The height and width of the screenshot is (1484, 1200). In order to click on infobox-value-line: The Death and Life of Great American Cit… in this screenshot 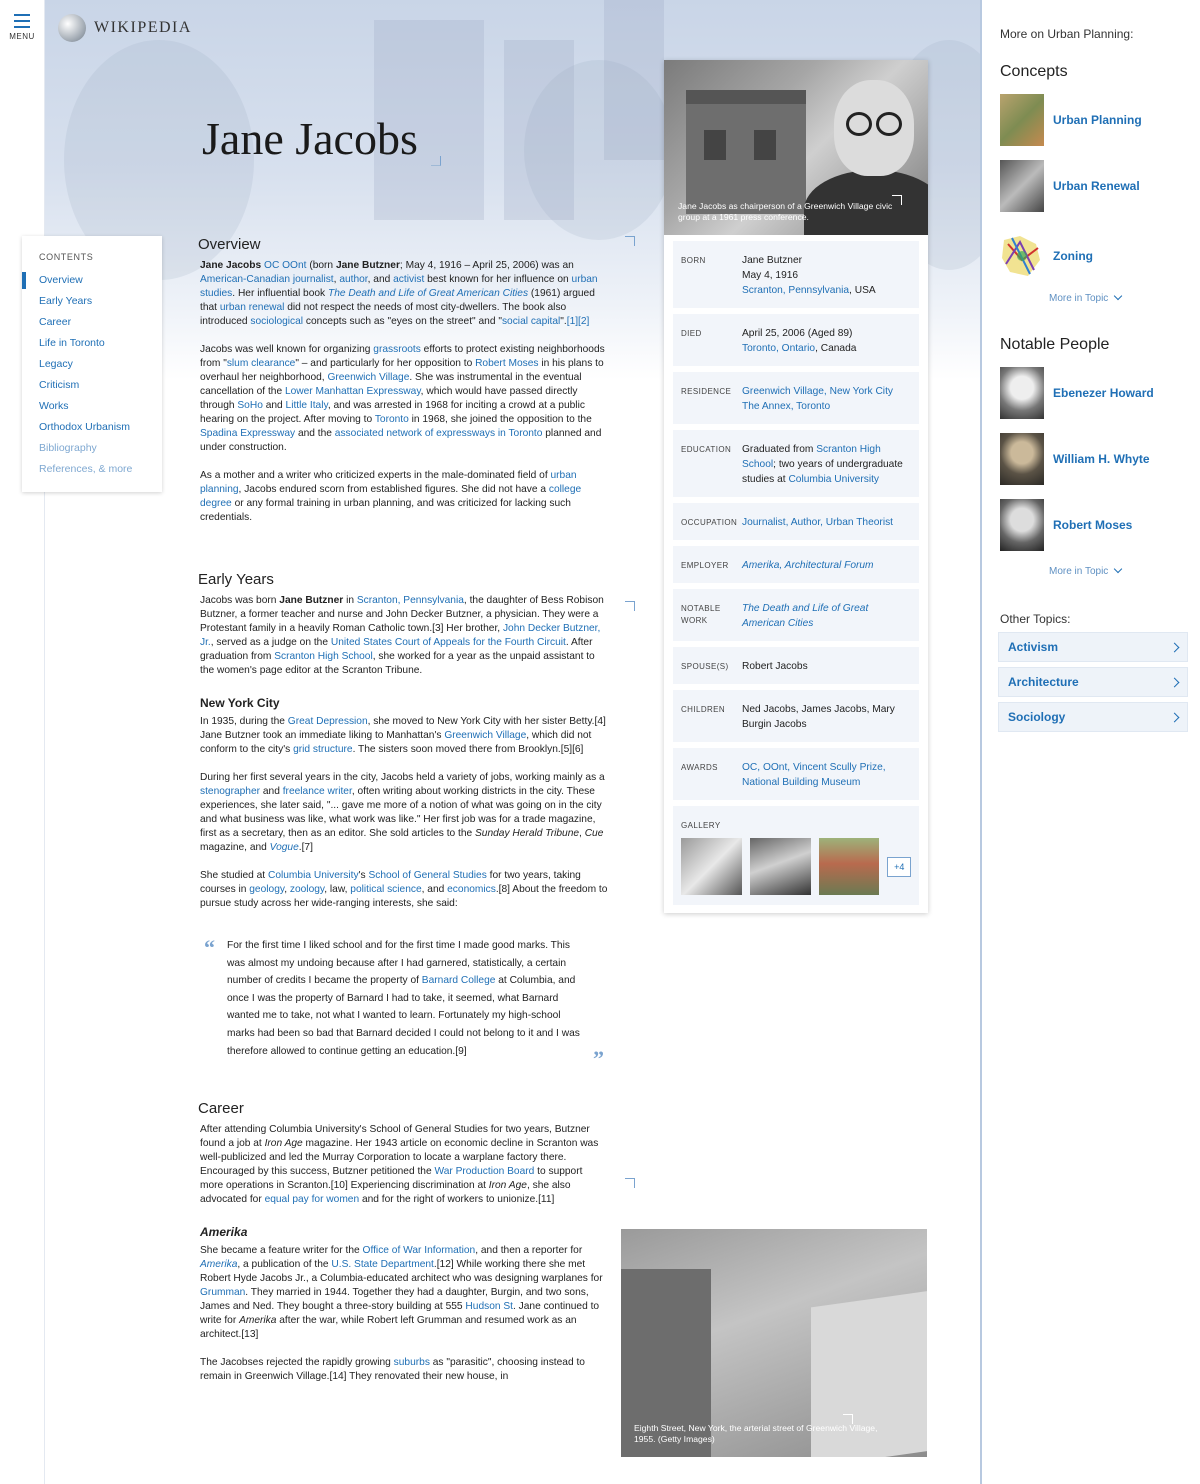, I will do `click(826, 616)`.